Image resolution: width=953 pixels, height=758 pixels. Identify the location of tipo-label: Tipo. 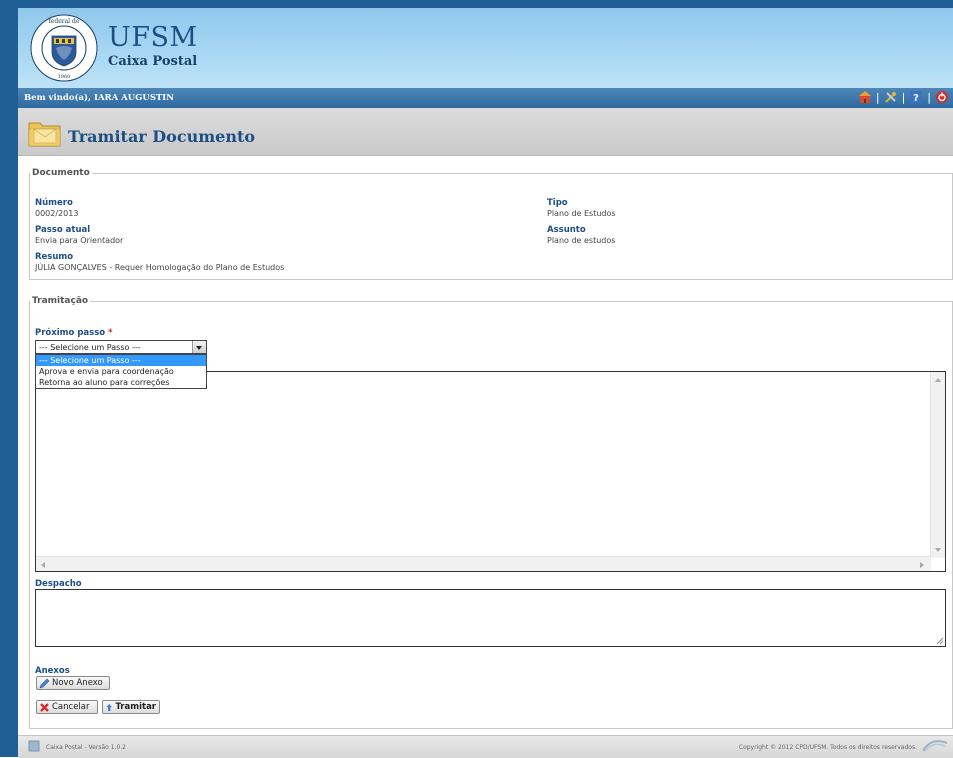
(557, 203).